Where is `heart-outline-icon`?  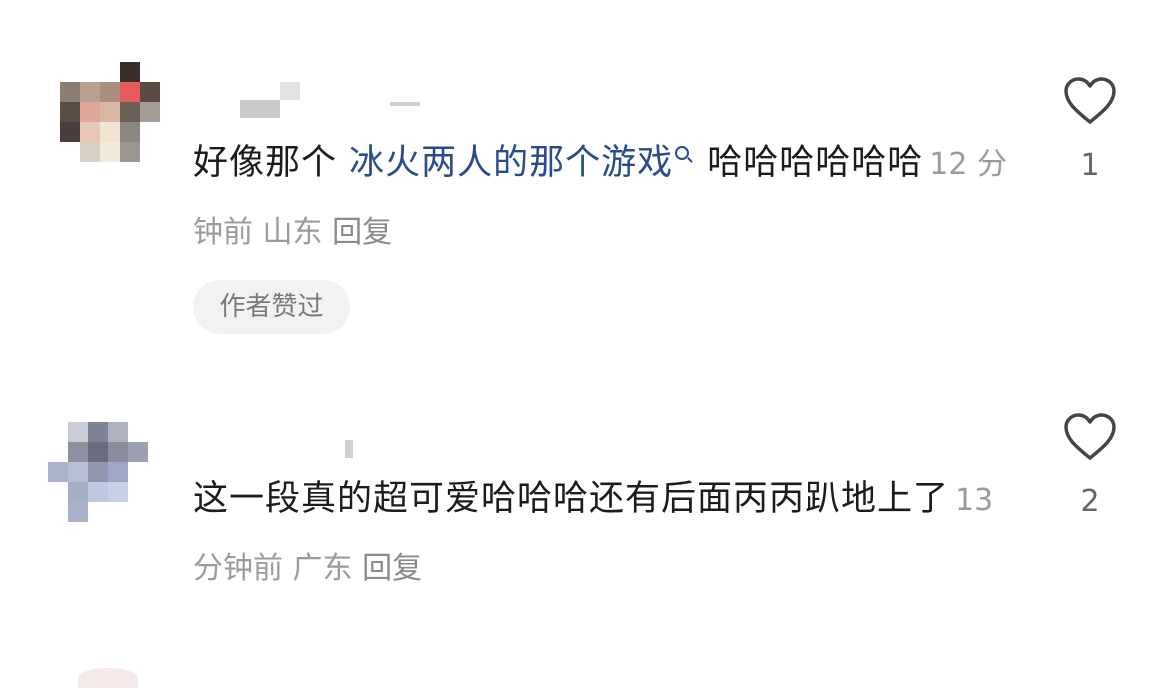
heart-outline-icon is located at coordinates (1090, 437).